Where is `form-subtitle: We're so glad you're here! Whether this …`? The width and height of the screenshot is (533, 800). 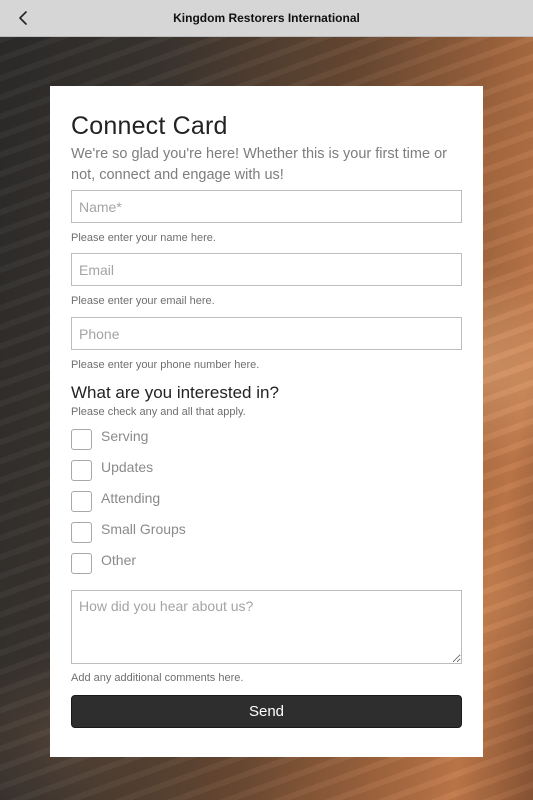
form-subtitle: We're so glad you're here! Whether this … is located at coordinates (259, 164).